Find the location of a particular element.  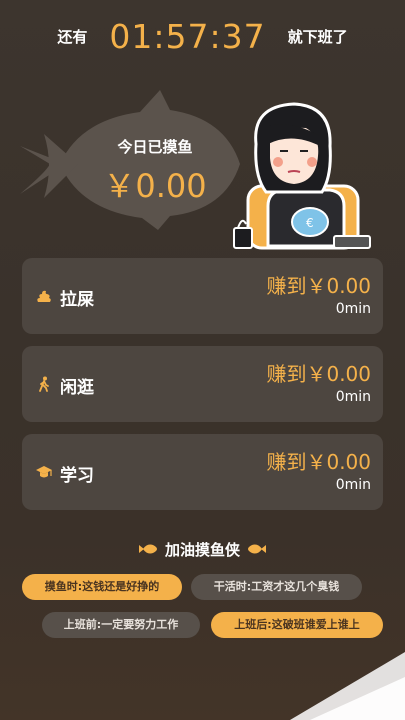

countdown-bar: 还有 01:57:37 就下班了 is located at coordinates (202, 36).